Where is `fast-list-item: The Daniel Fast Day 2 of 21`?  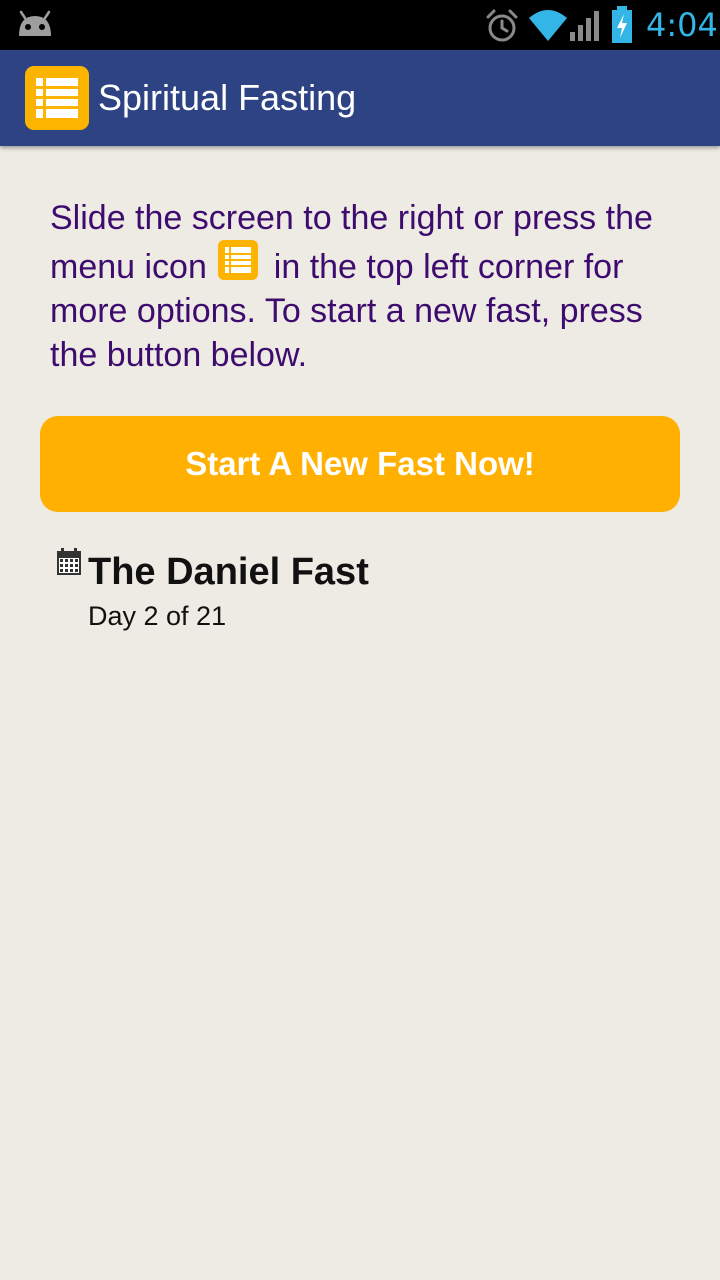
fast-list-item: The Daniel Fast Day 2 of 21 is located at coordinates (366, 593).